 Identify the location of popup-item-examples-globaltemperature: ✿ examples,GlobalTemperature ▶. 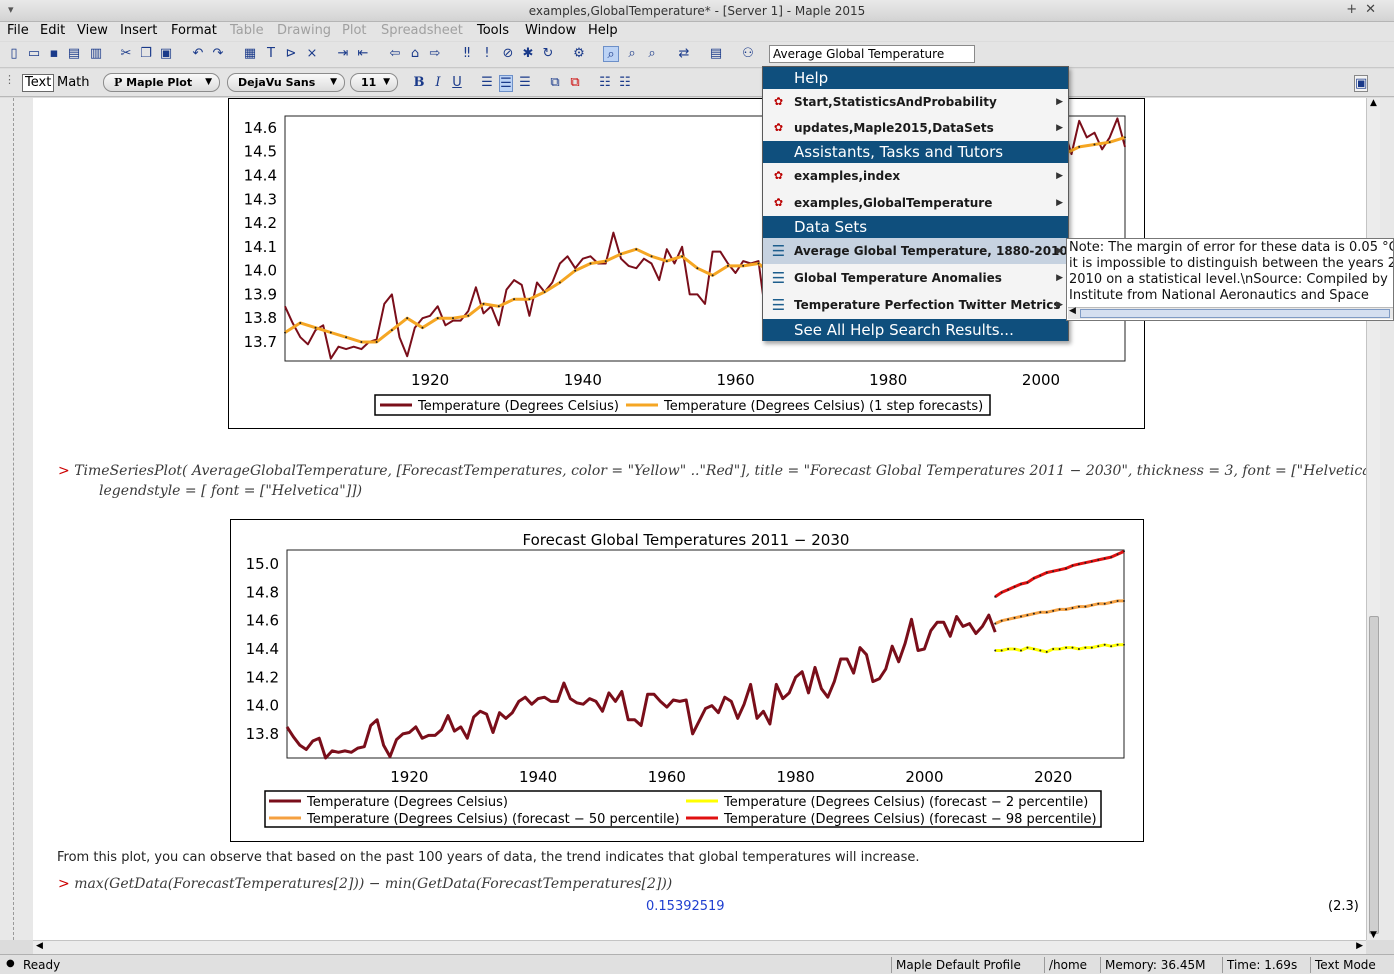
(915, 203).